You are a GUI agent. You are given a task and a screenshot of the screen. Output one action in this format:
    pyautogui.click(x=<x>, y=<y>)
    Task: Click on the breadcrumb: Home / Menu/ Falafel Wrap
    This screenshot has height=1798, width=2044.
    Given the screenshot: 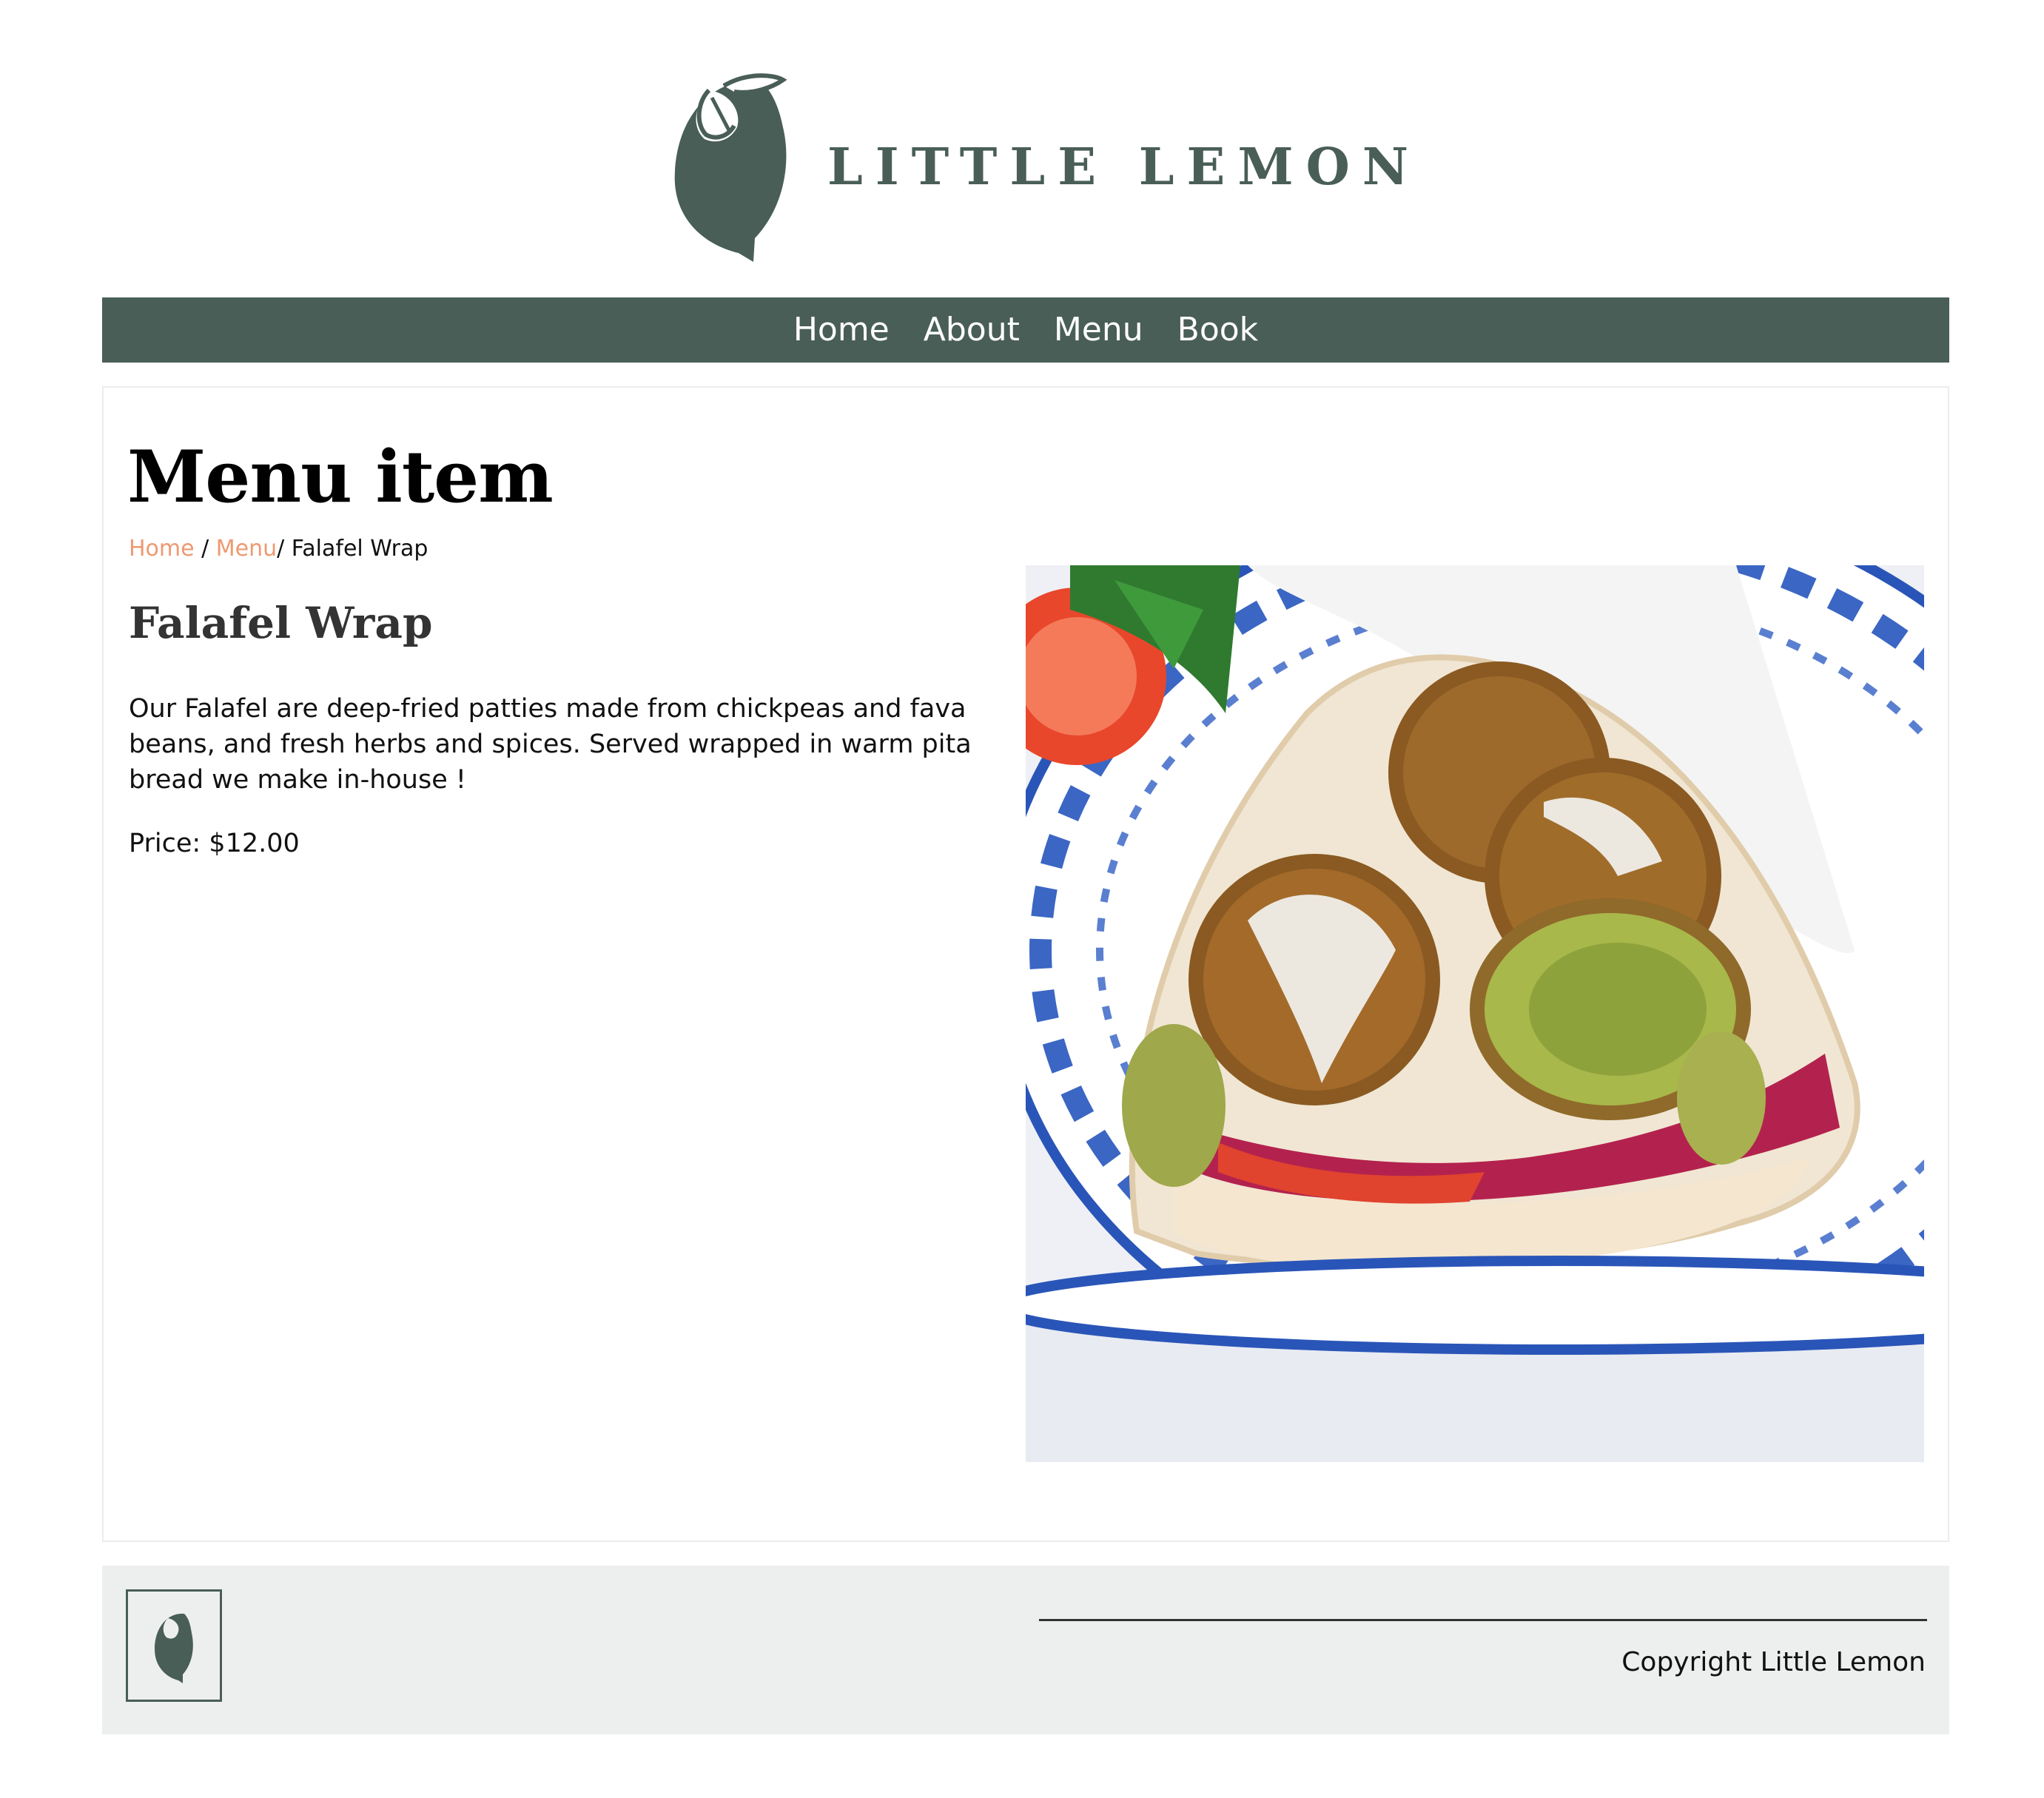 What is the action you would take?
    pyautogui.click(x=278, y=549)
    